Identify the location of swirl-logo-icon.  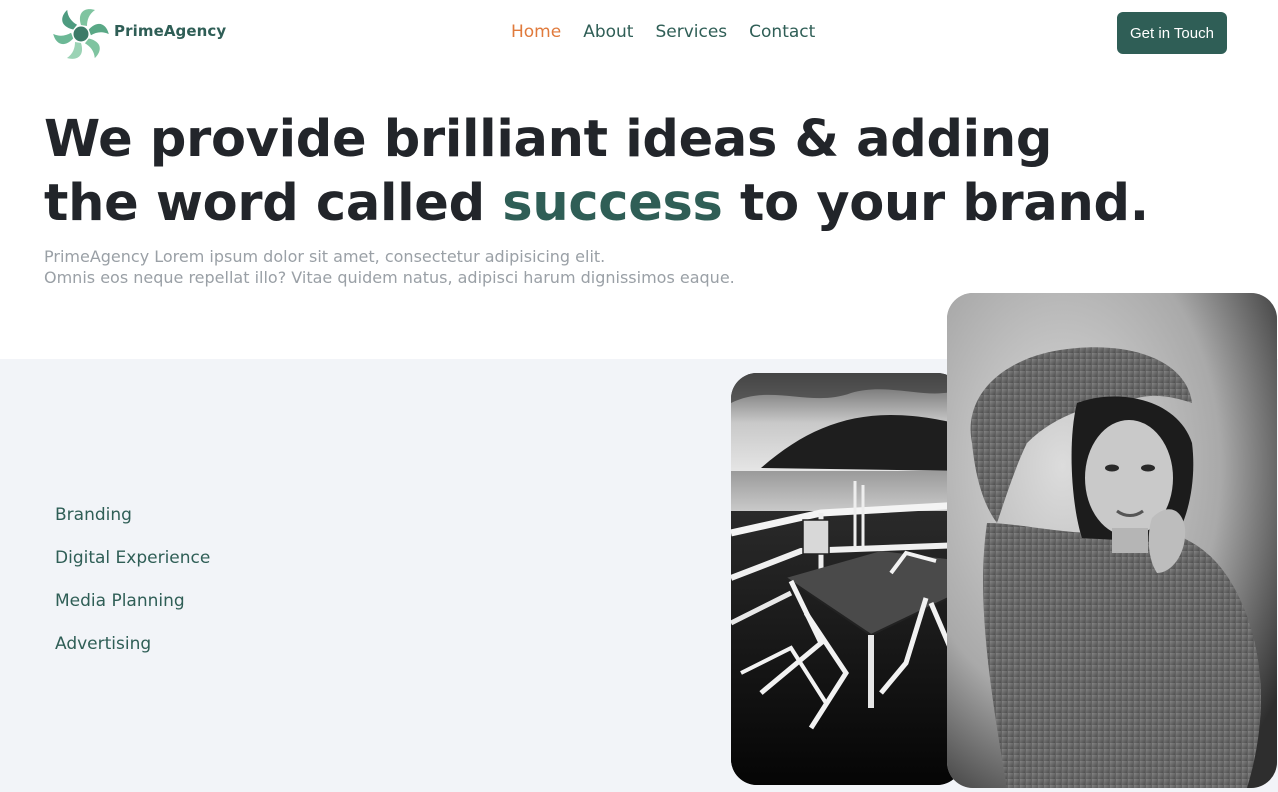
(81, 34).